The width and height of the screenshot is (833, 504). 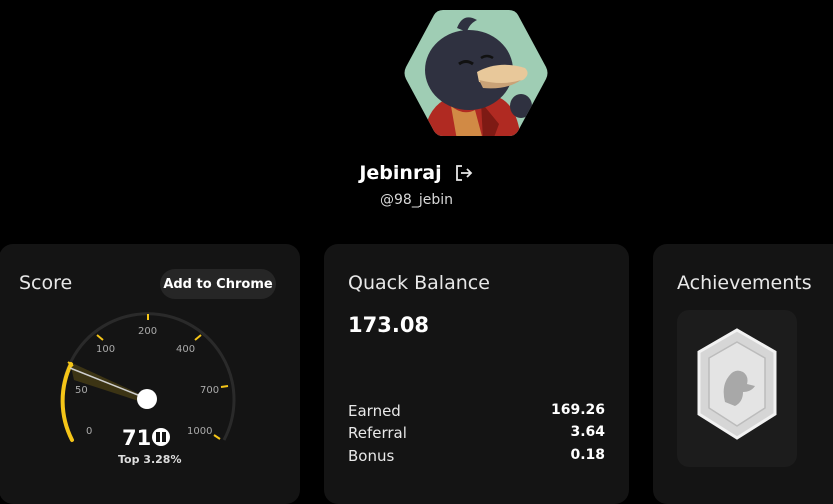 What do you see at coordinates (400, 173) in the screenshot?
I see `profile-name: Jebinraj` at bounding box center [400, 173].